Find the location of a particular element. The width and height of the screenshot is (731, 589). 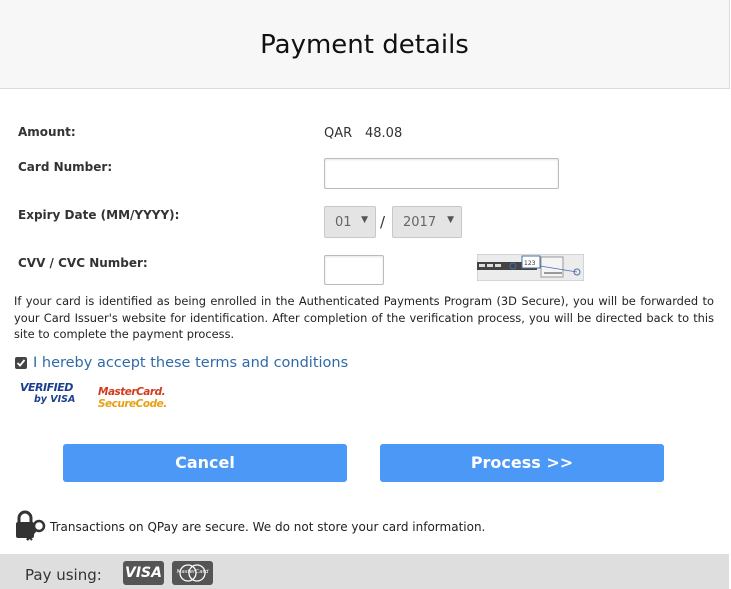

terms-checkbox is located at coordinates (21, 363).